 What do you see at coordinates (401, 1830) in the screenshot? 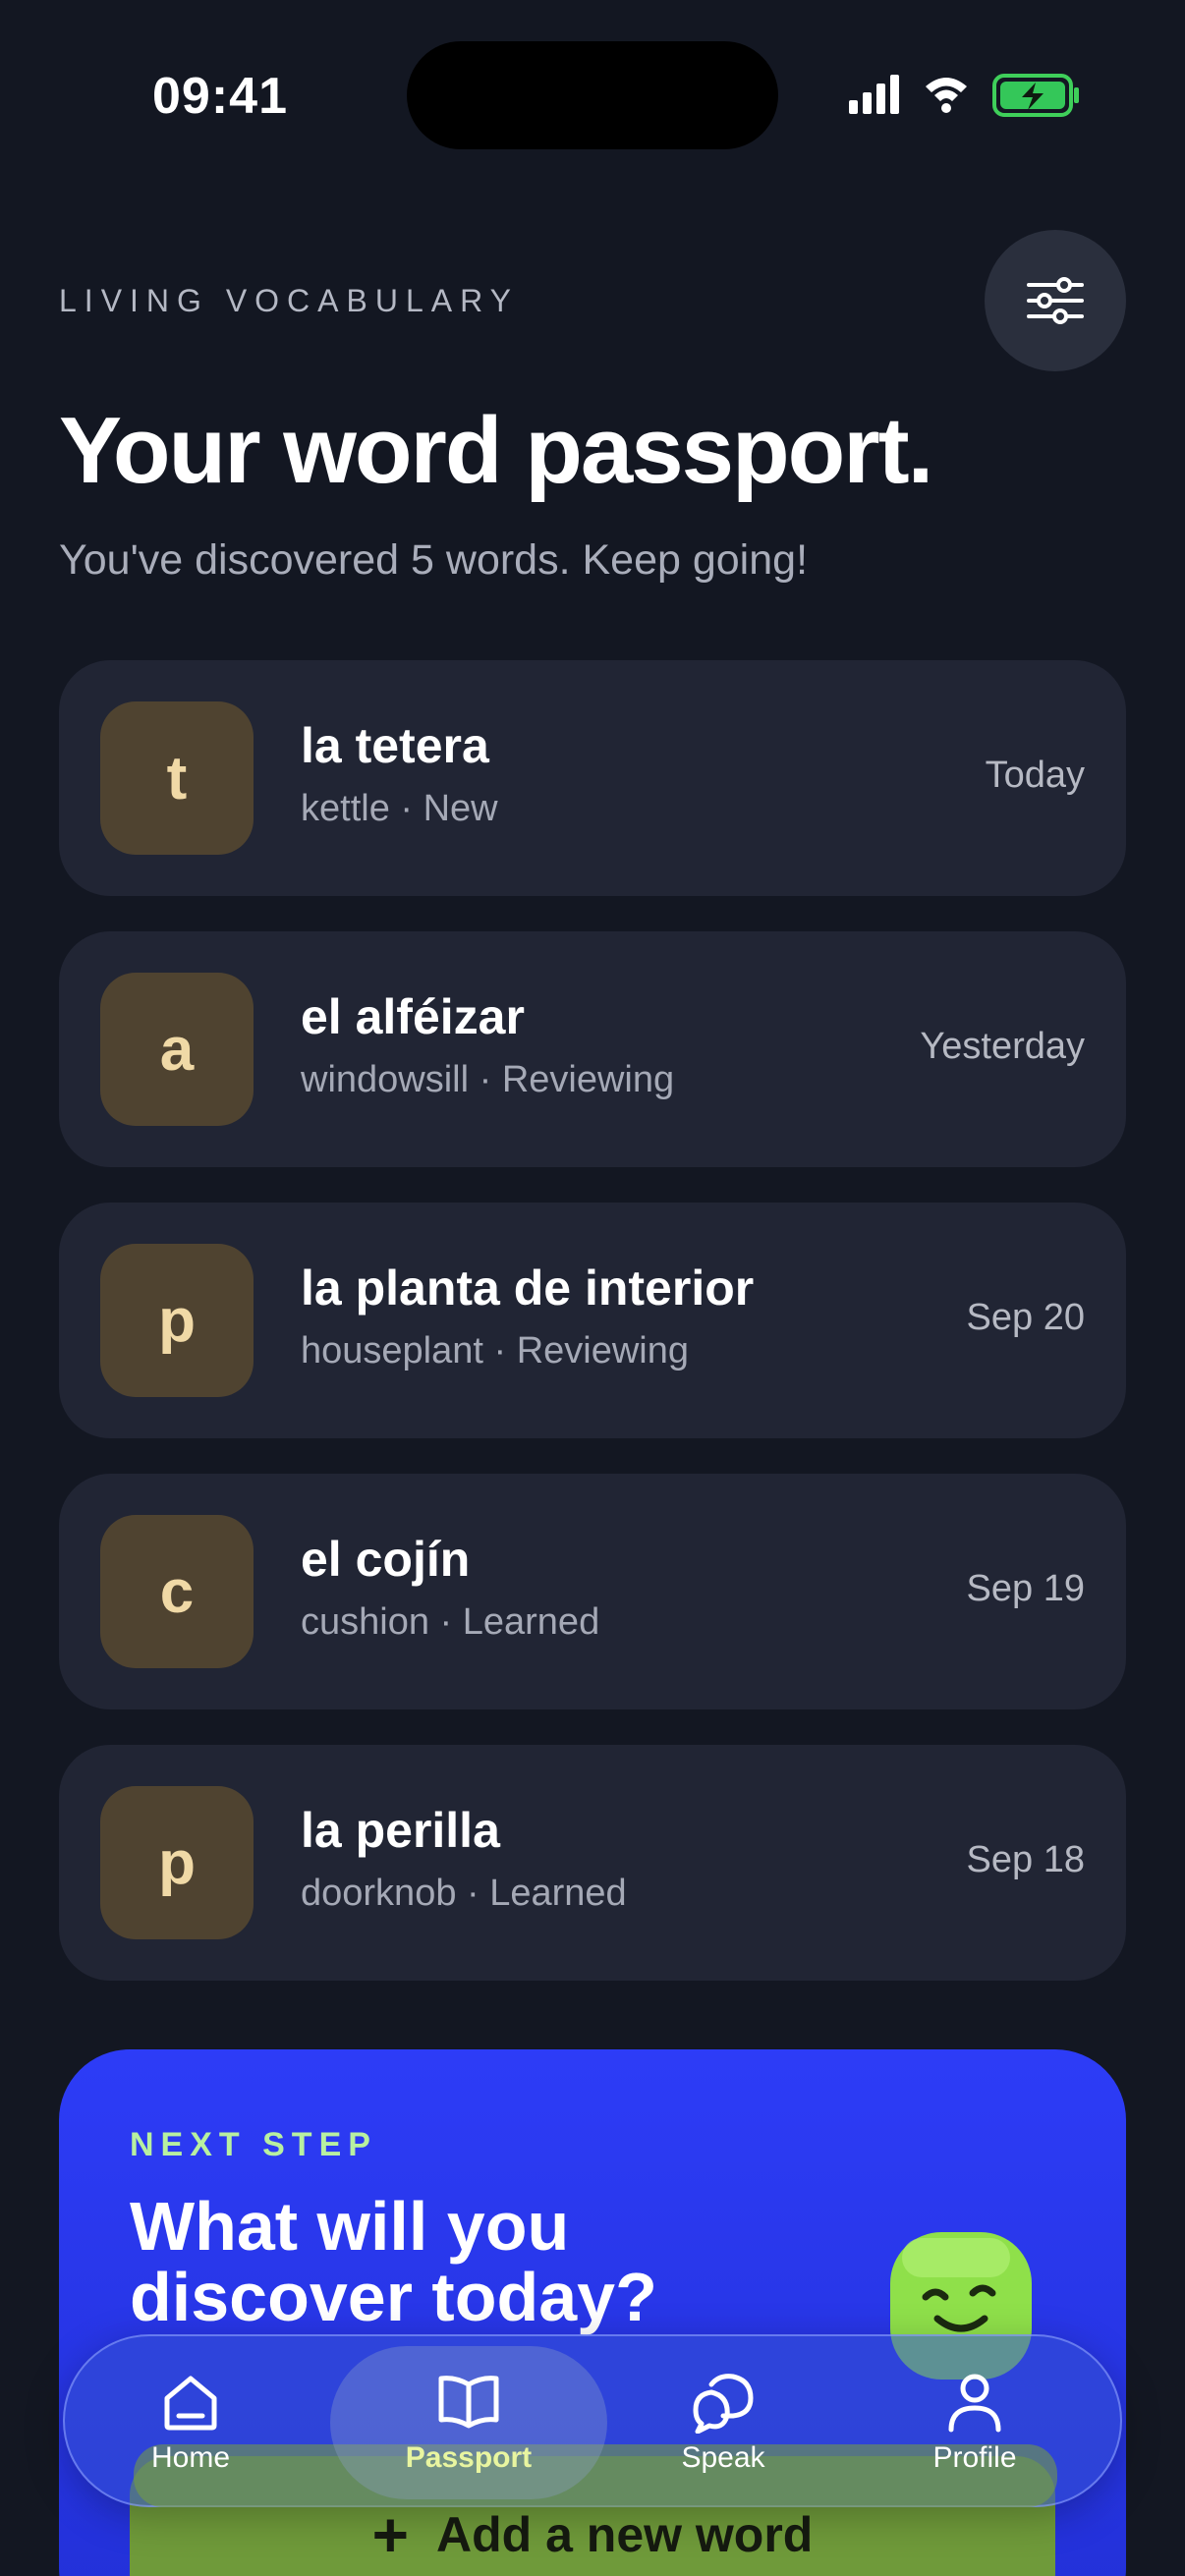
I see `word-title: la perilla` at bounding box center [401, 1830].